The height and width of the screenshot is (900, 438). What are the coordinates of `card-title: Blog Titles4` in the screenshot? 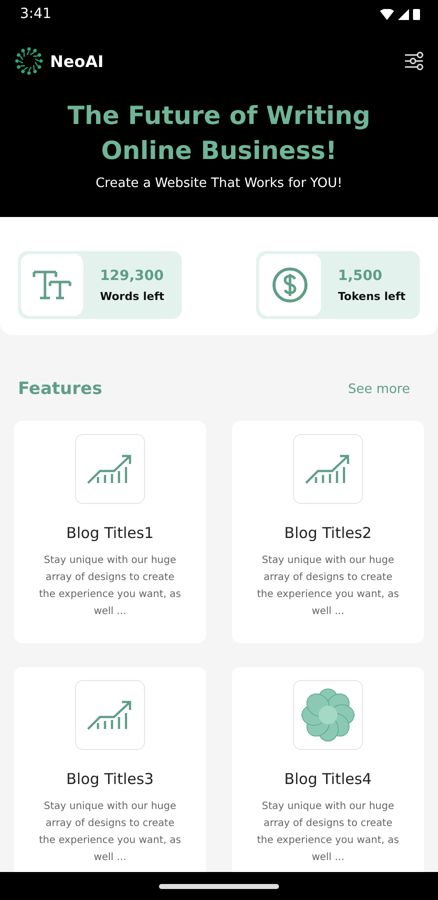 It's located at (328, 779).